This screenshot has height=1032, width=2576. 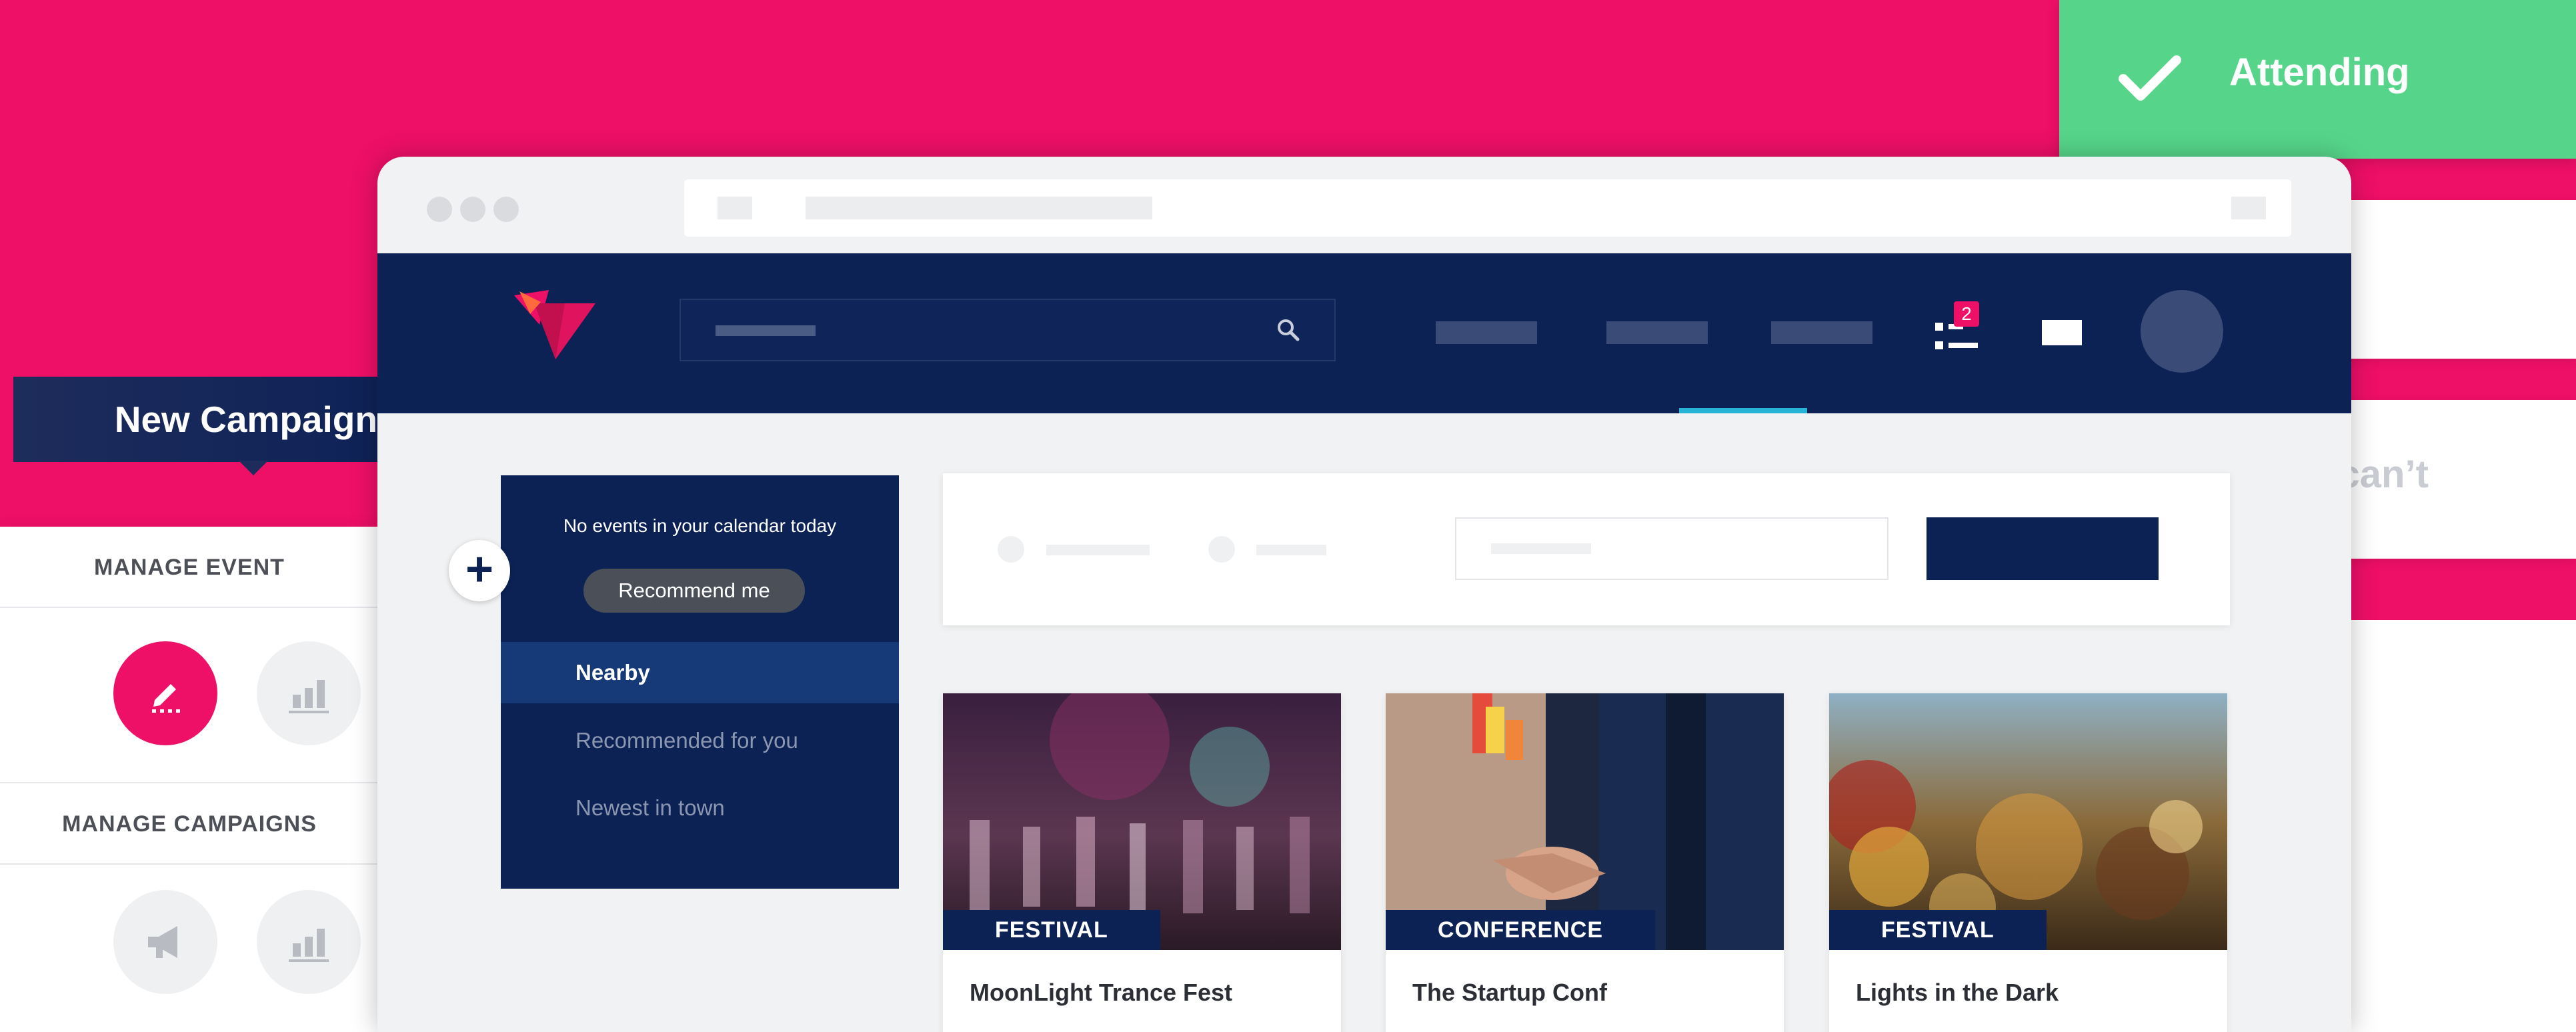 I want to click on event-category-badge: CONFERENCE, so click(x=1521, y=930).